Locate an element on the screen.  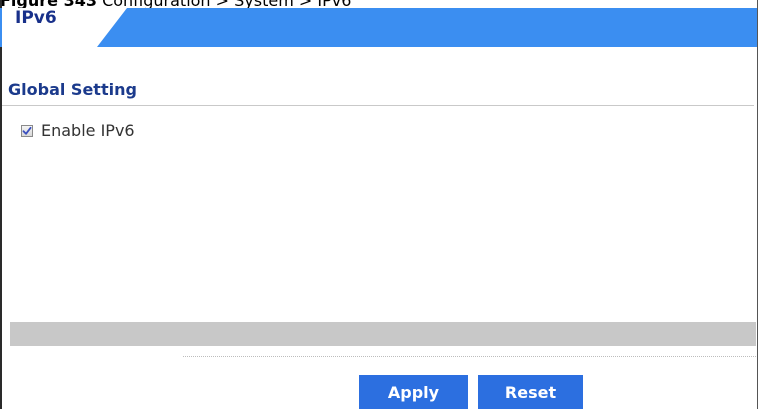
button-separator is located at coordinates (469, 356).